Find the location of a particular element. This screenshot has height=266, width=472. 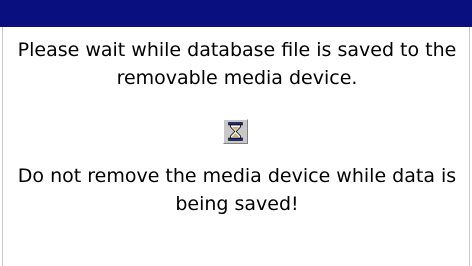

title-bar is located at coordinates (236, 13).